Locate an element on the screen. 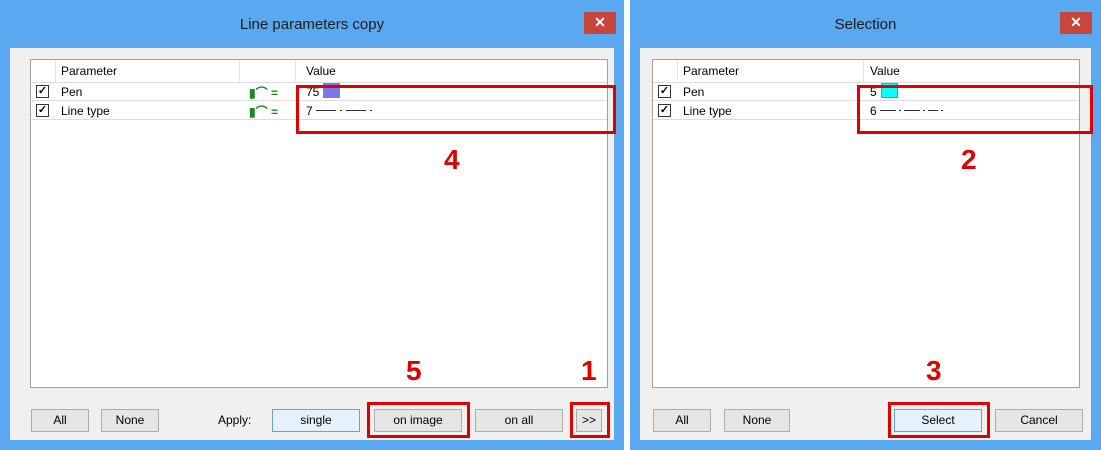  window-title: Line parameters copy is located at coordinates (312, 24).